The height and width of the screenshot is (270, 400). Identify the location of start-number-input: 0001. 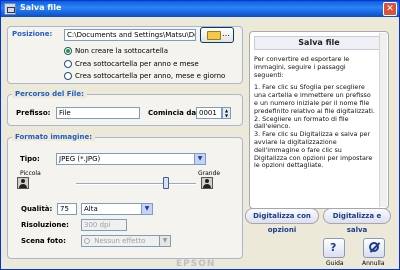
(209, 113).